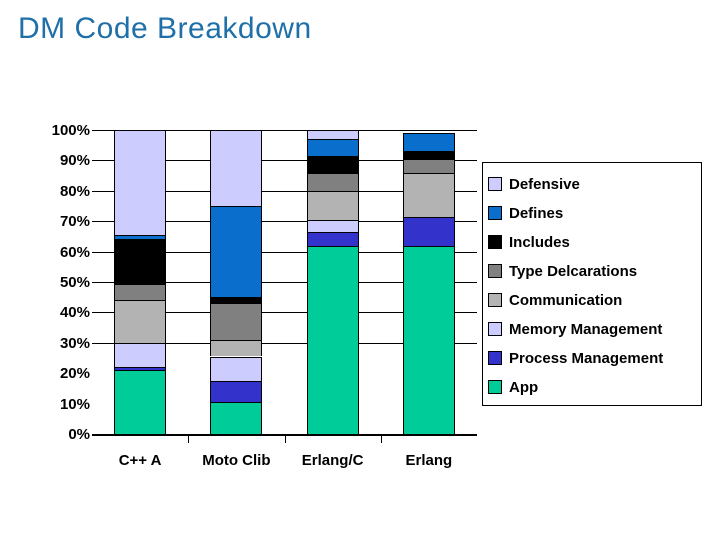 The width and height of the screenshot is (720, 540). What do you see at coordinates (74, 374) in the screenshot?
I see `y-axis-tick-label: 20%` at bounding box center [74, 374].